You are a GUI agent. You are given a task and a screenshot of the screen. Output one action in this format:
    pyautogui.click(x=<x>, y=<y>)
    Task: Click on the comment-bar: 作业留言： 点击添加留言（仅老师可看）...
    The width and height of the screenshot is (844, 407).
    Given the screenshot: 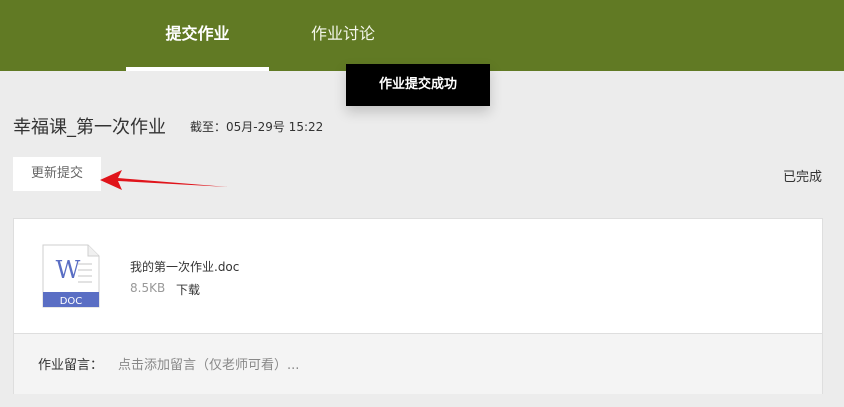 What is the action you would take?
    pyautogui.click(x=418, y=363)
    